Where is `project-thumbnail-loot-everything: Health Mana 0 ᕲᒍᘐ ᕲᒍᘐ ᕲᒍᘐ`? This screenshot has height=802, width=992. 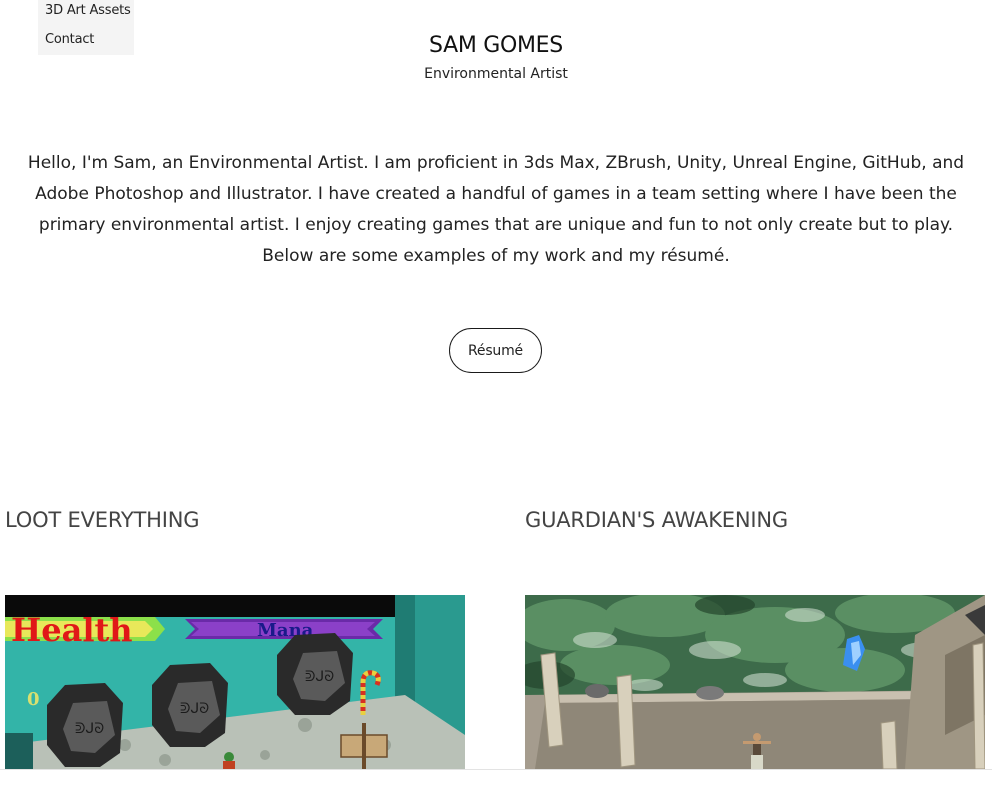 project-thumbnail-loot-everything: Health Mana 0 ᕲᒍᘐ ᕲᒍᘐ ᕲᒍᘐ is located at coordinates (235, 682).